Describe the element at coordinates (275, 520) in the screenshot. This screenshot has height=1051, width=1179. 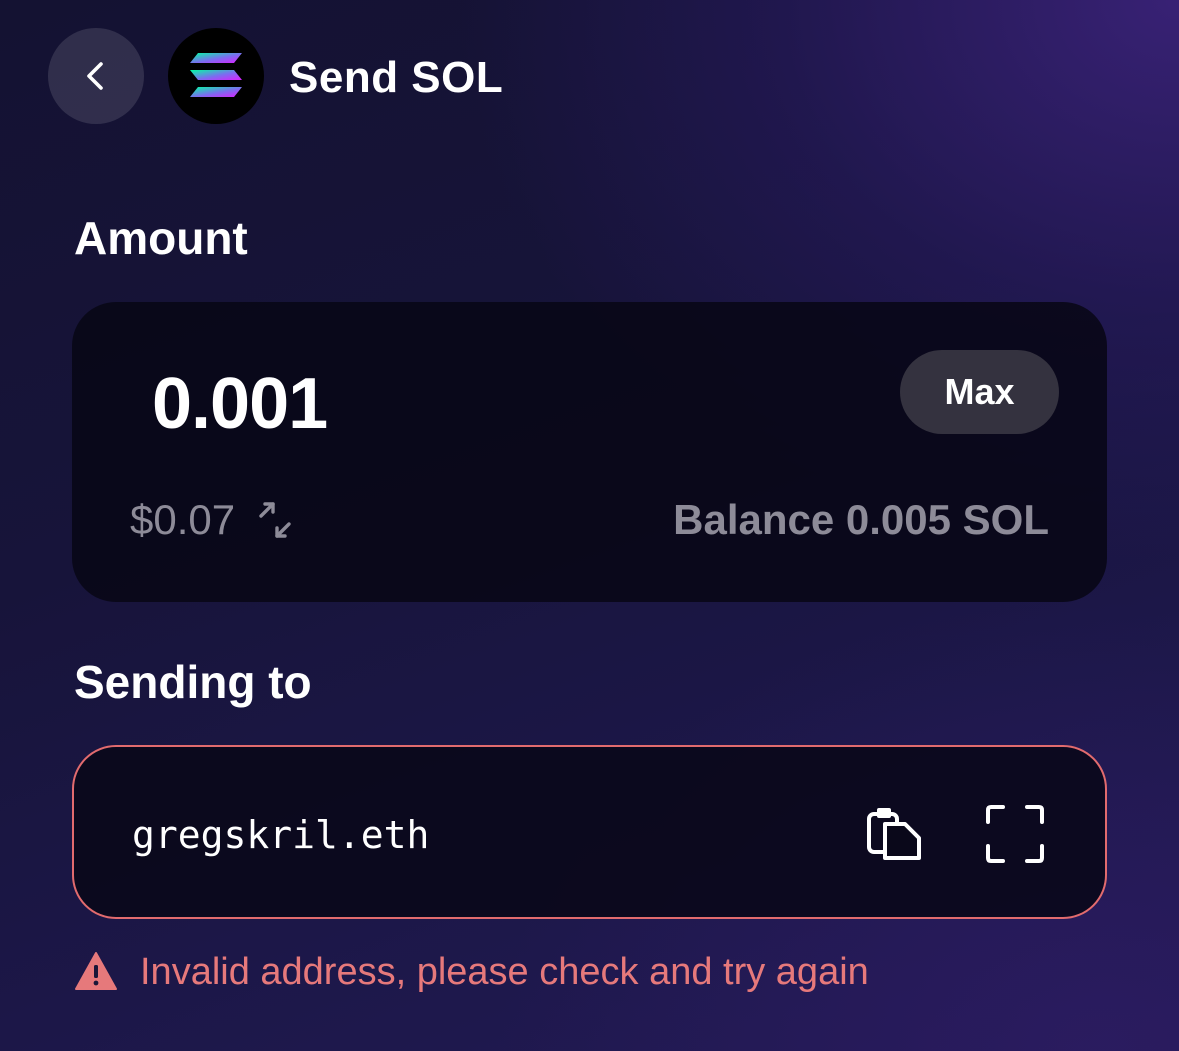
I see `swap-arrows-icon` at that location.